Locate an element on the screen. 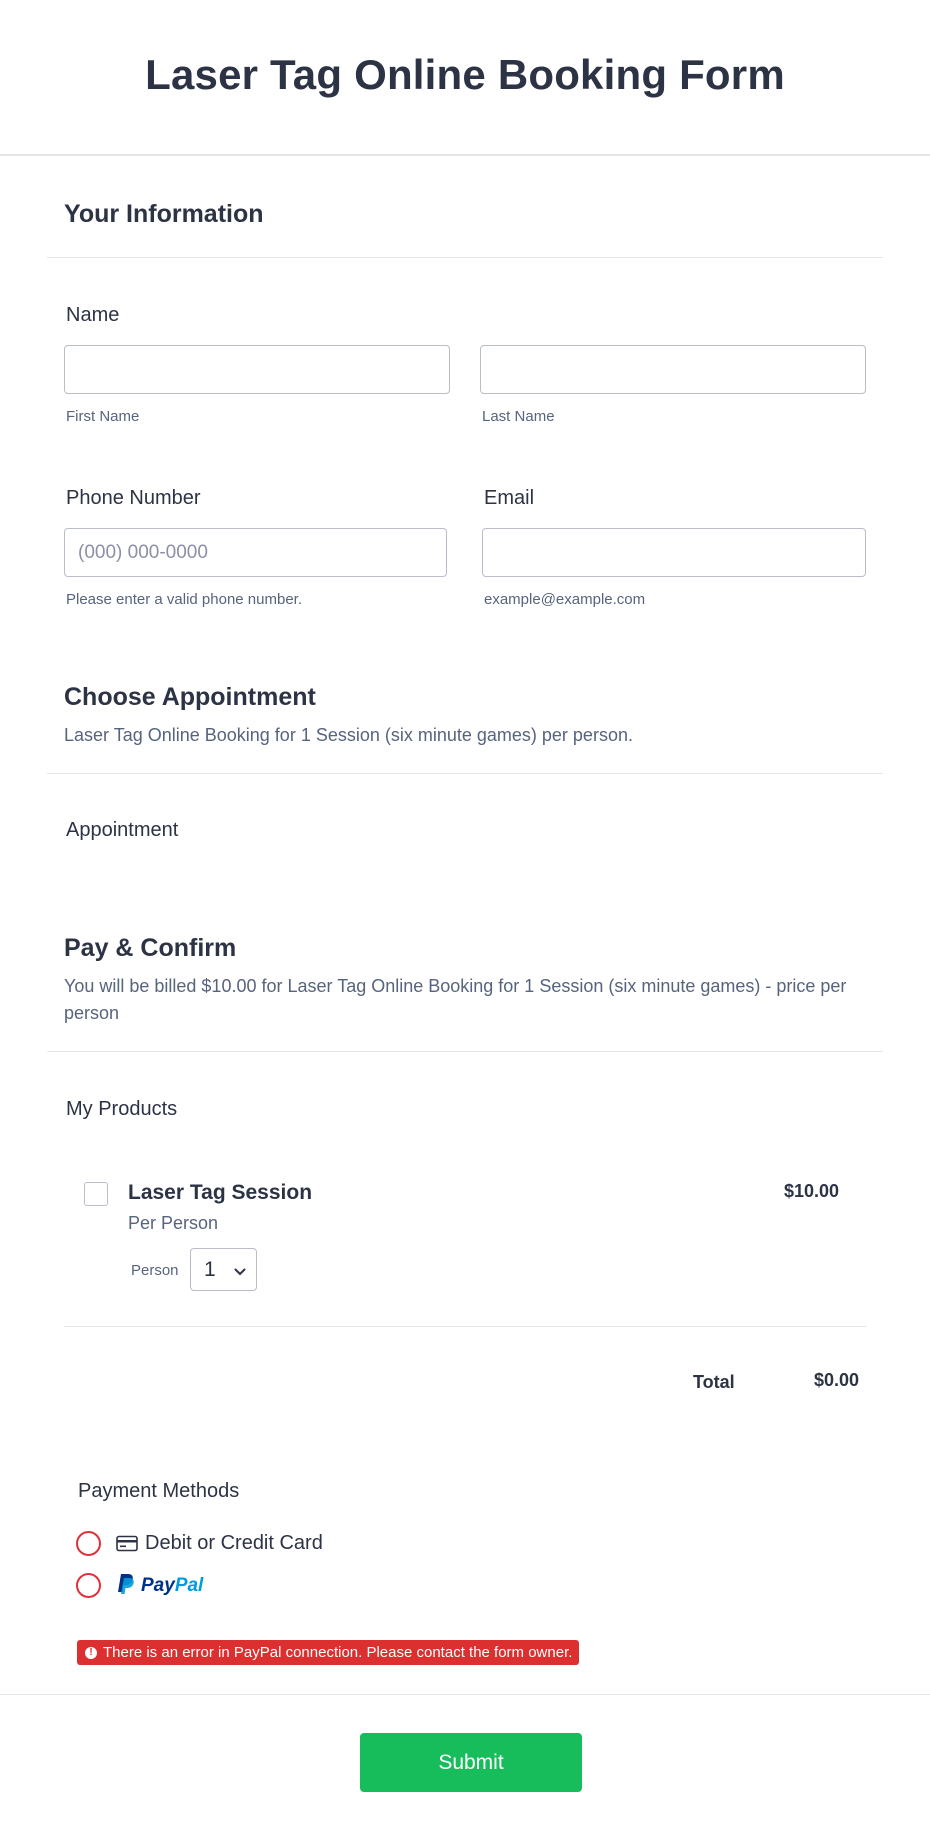 This screenshot has height=1841, width=930. email-label: Email is located at coordinates (509, 498).